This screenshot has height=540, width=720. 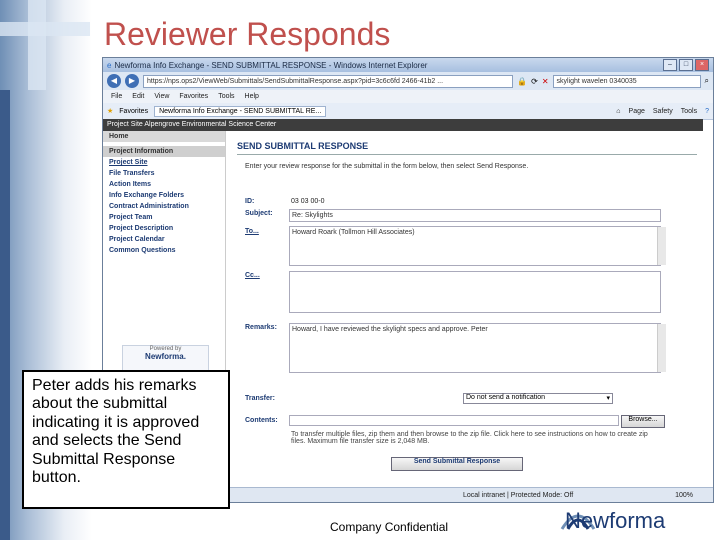 I want to click on safety-menu: Safety, so click(x=663, y=111).